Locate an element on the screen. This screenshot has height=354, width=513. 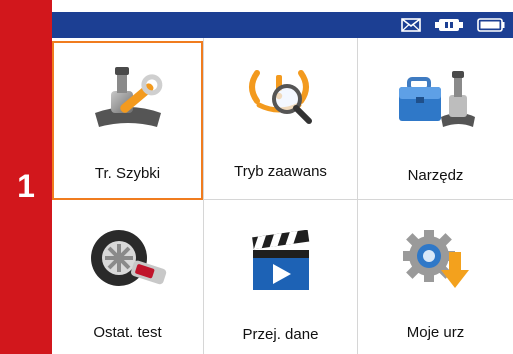
tpms-warning-magnifier-icon is located at coordinates (281, 98).